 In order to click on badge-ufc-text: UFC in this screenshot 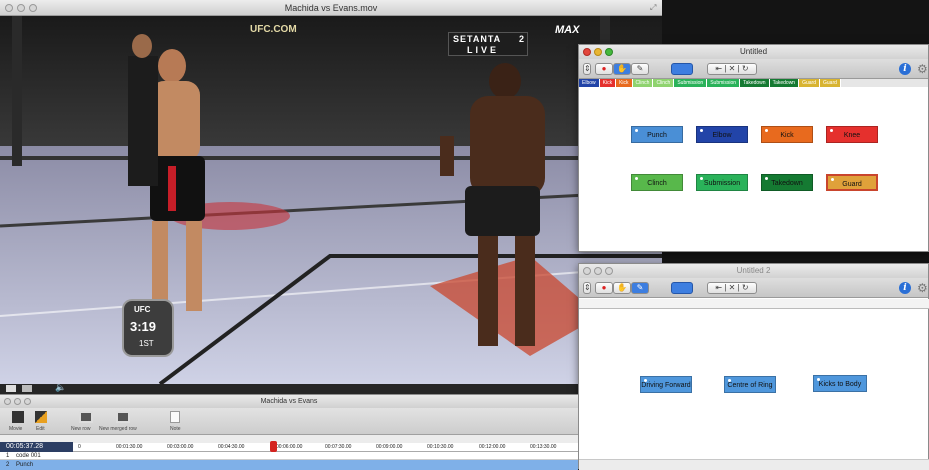, I will do `click(142, 309)`.